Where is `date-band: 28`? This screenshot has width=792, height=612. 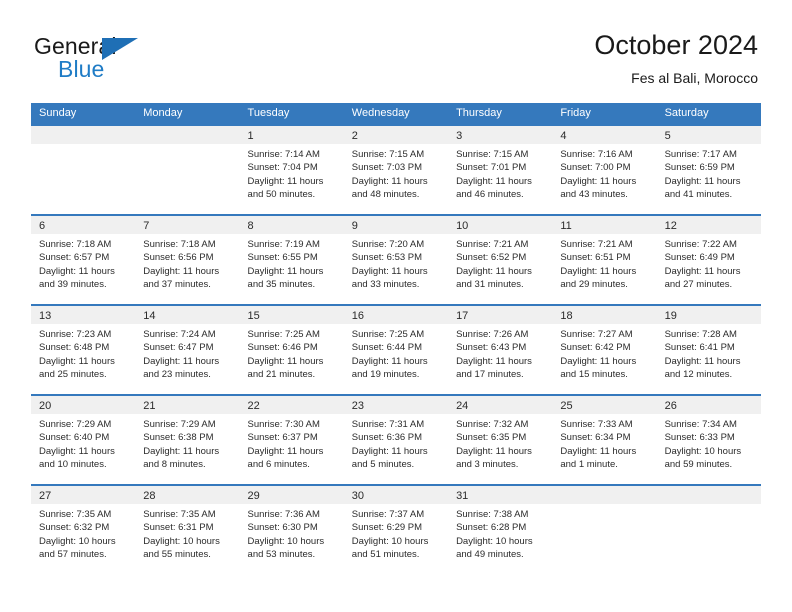 date-band: 28 is located at coordinates (187, 495).